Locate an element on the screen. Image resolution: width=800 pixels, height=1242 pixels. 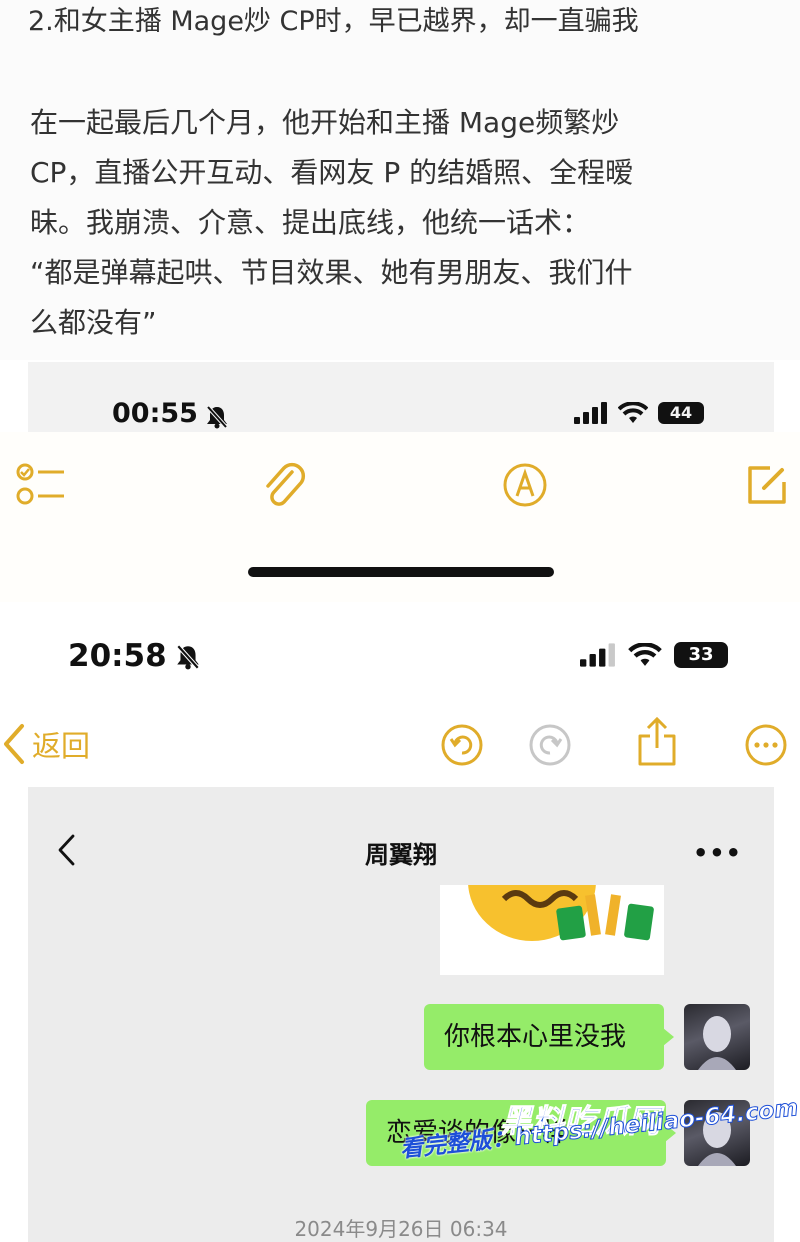
share-icon is located at coordinates (657, 742).